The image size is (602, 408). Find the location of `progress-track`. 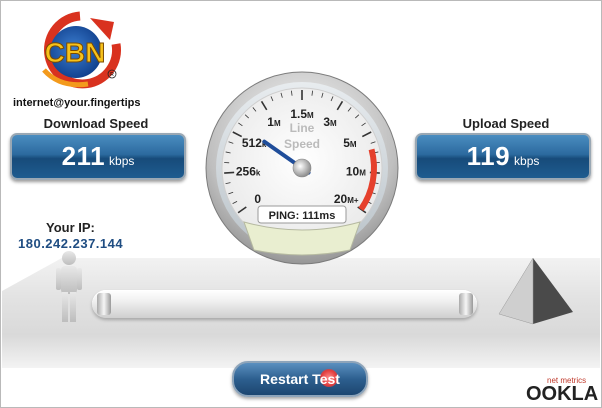

progress-track is located at coordinates (284, 304).